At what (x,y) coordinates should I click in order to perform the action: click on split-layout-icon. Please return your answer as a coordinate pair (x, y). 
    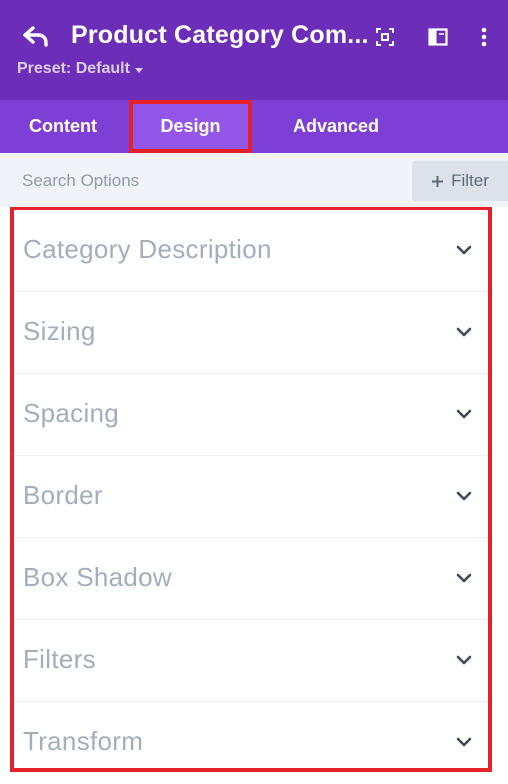
    Looking at the image, I should click on (438, 37).